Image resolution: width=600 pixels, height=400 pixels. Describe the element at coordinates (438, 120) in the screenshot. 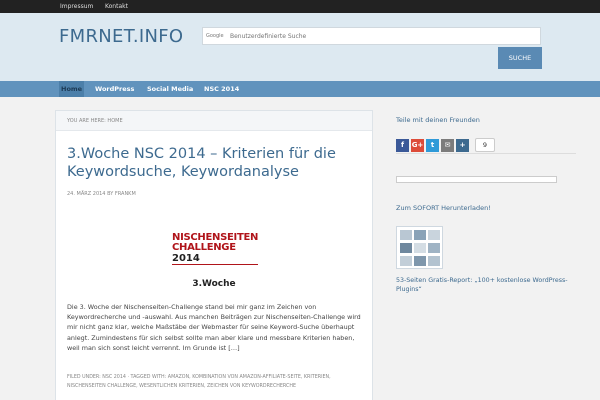

I see `share-widget-title: Teile mit deinen Freunden` at that location.